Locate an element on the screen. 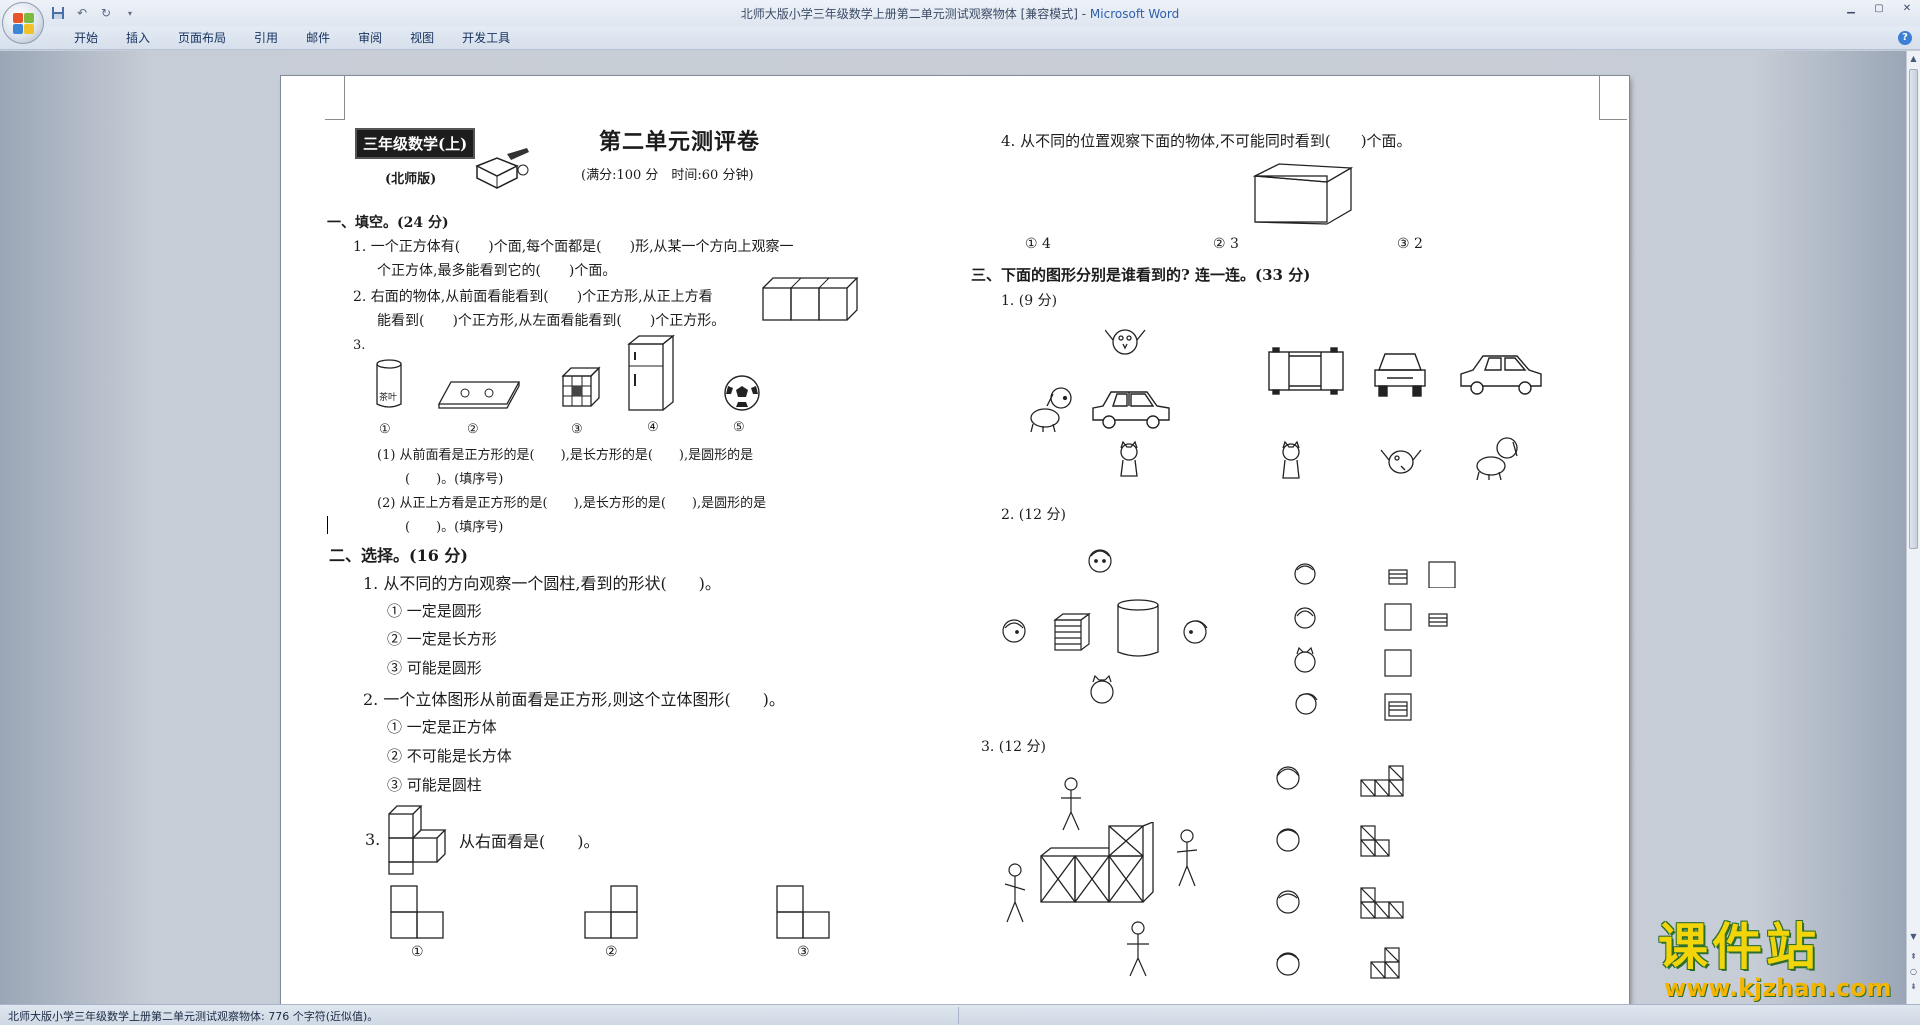 The height and width of the screenshot is (1025, 1920). r-q4-opt-3: ③ 2 is located at coordinates (1410, 244).